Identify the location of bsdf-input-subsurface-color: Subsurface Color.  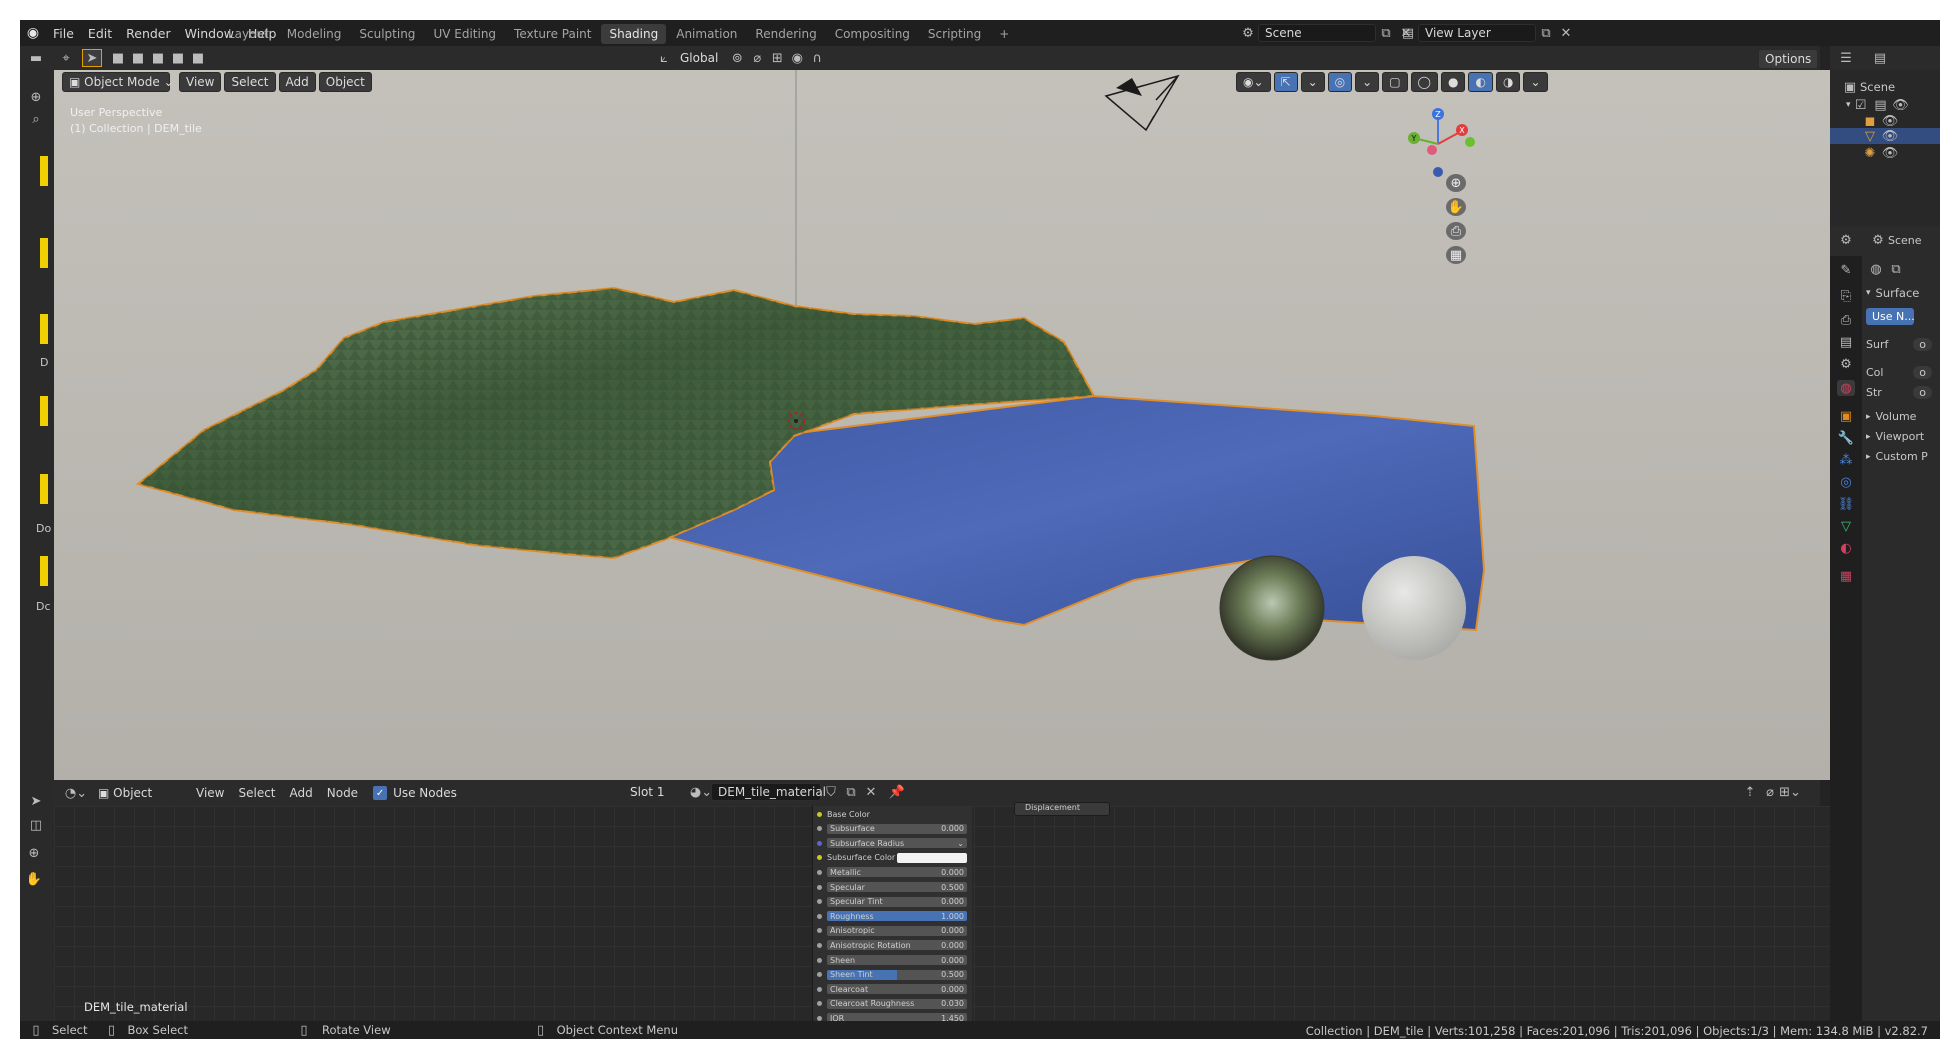
(892, 858).